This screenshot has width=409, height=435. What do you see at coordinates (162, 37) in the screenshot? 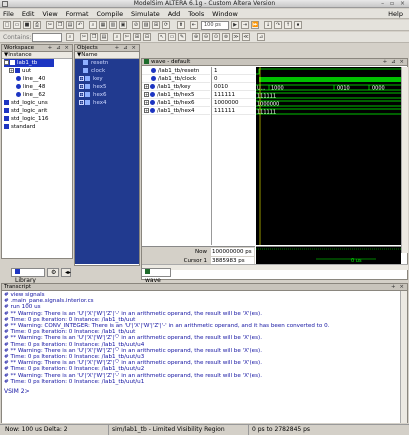
I see `select-mode-icon: ↖` at bounding box center [162, 37].